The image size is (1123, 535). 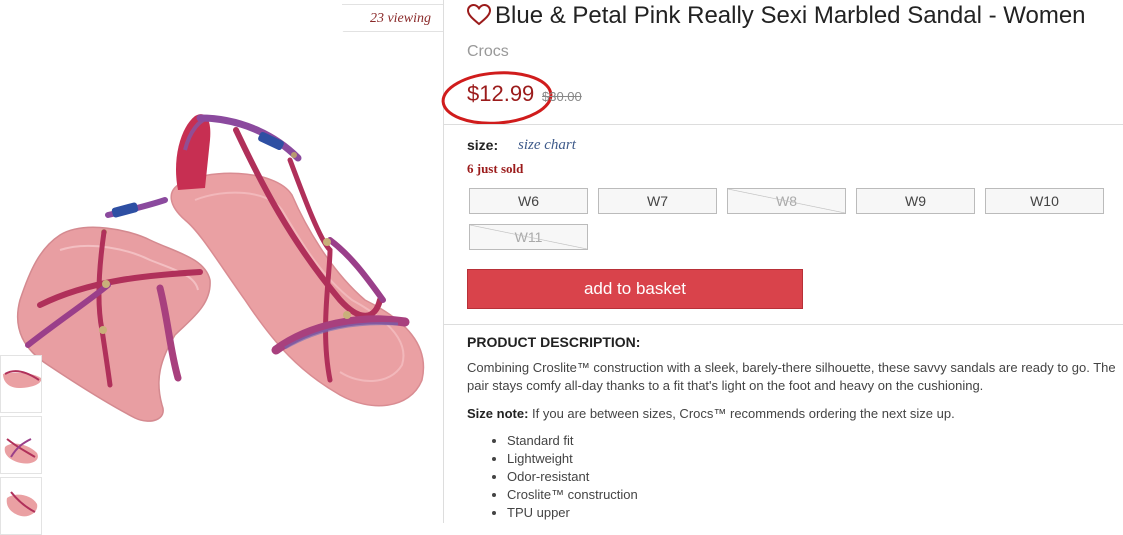 What do you see at coordinates (528, 201) in the screenshot?
I see `size-option-w6: W6` at bounding box center [528, 201].